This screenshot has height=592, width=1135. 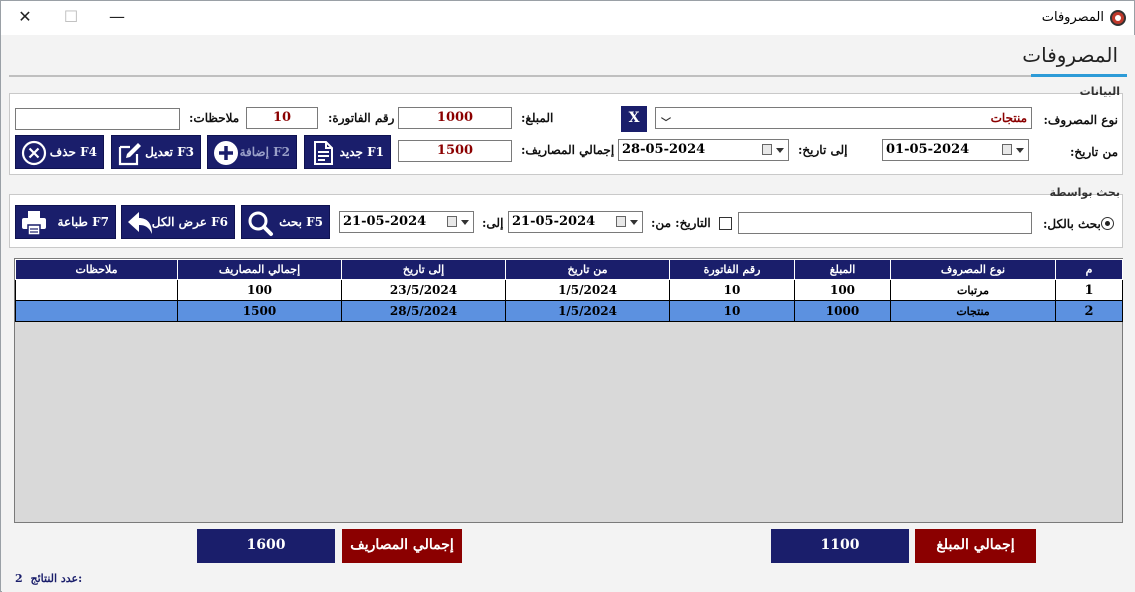 I want to click on table-cell: 2, so click(x=1089, y=311).